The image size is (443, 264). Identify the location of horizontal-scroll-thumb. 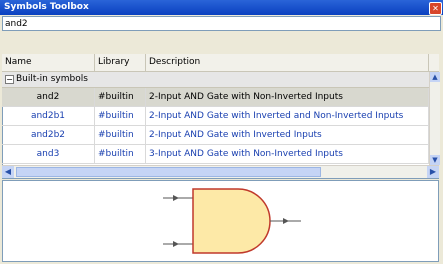
(168, 172).